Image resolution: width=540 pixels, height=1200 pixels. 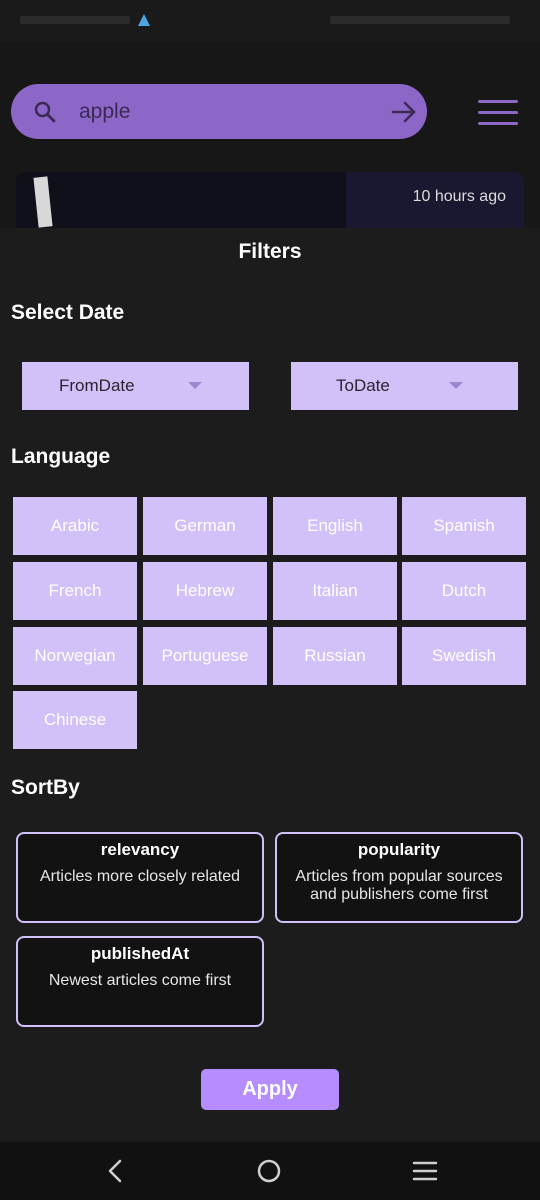 What do you see at coordinates (144, 20) in the screenshot?
I see `warning-icon` at bounding box center [144, 20].